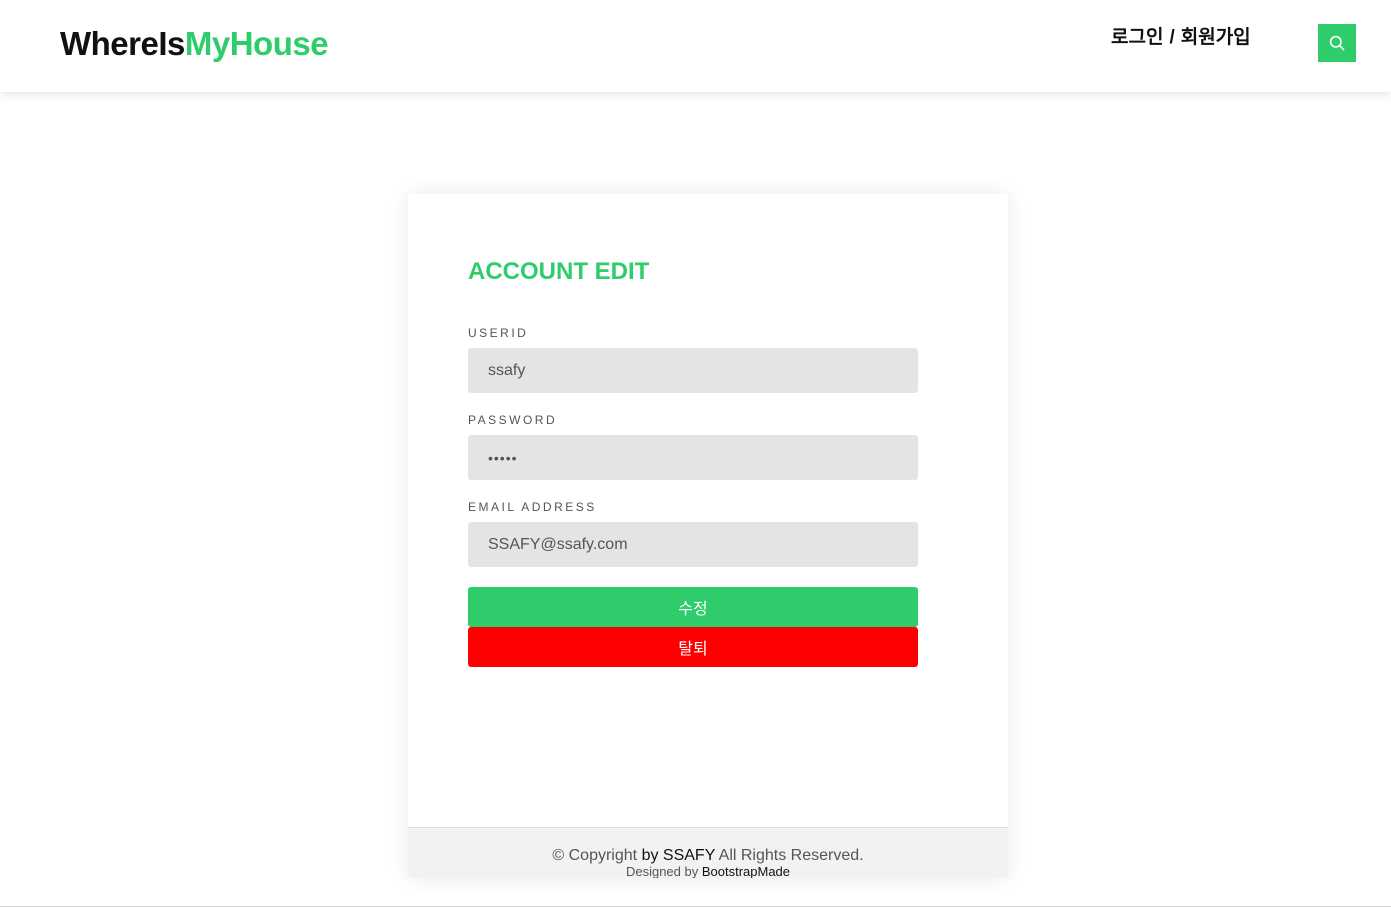  Describe the element at coordinates (695, 906) in the screenshot. I see `page-divider` at that location.